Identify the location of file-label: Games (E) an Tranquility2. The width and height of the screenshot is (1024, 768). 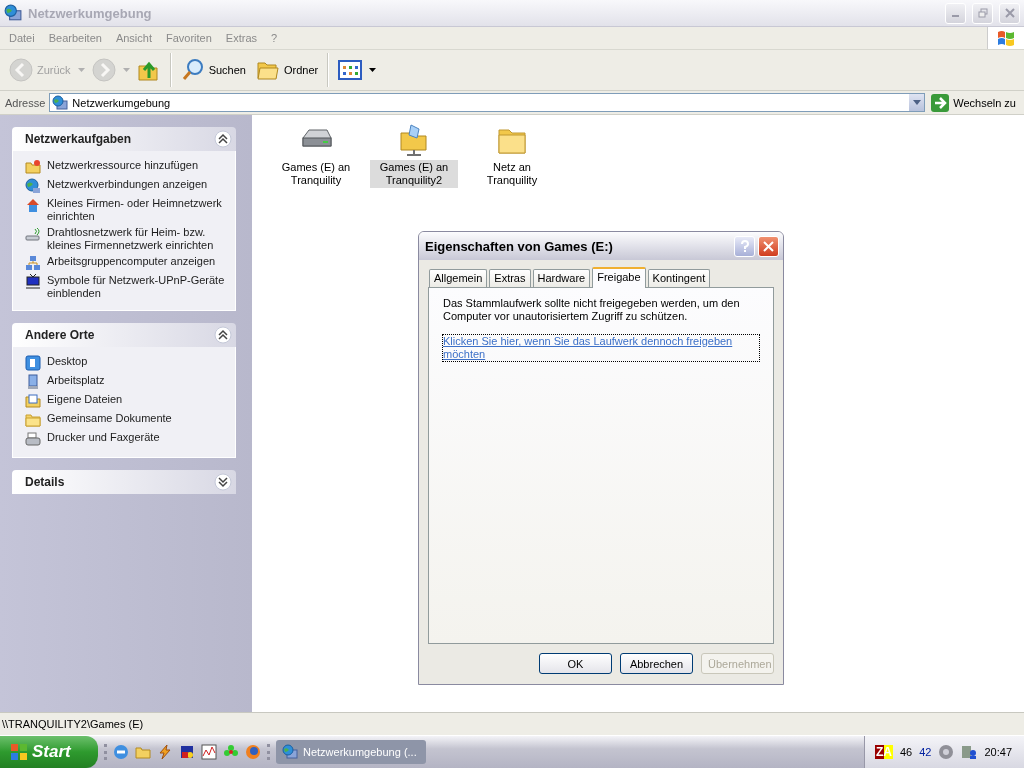
(414, 174).